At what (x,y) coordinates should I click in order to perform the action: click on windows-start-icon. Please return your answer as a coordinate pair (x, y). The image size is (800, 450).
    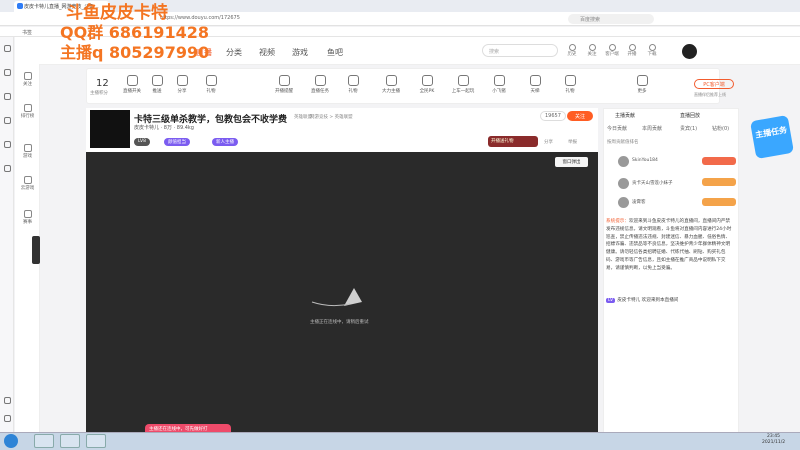
    Looking at the image, I should click on (11, 441).